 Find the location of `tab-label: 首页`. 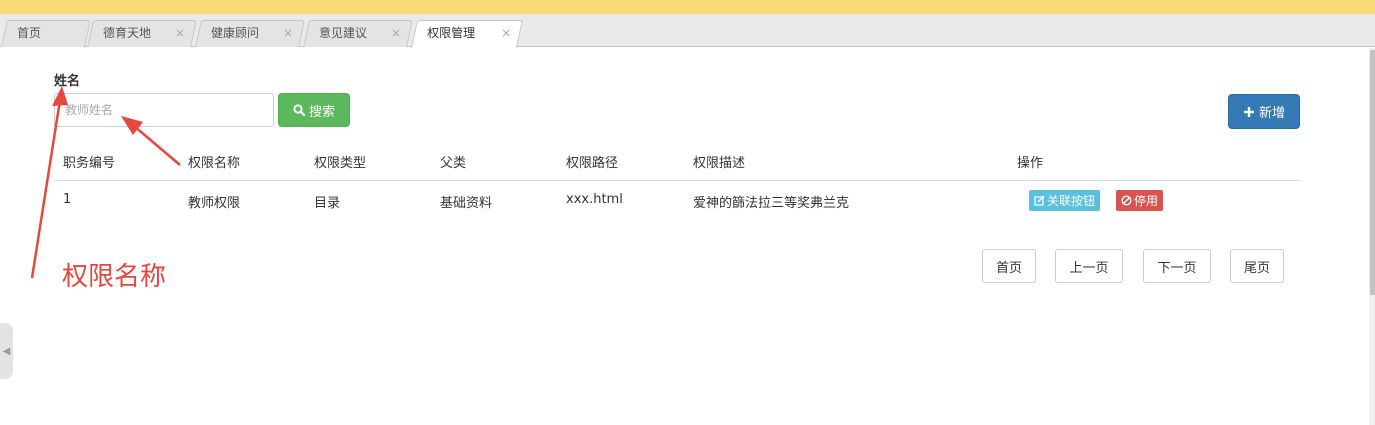

tab-label: 首页 is located at coordinates (29, 33).